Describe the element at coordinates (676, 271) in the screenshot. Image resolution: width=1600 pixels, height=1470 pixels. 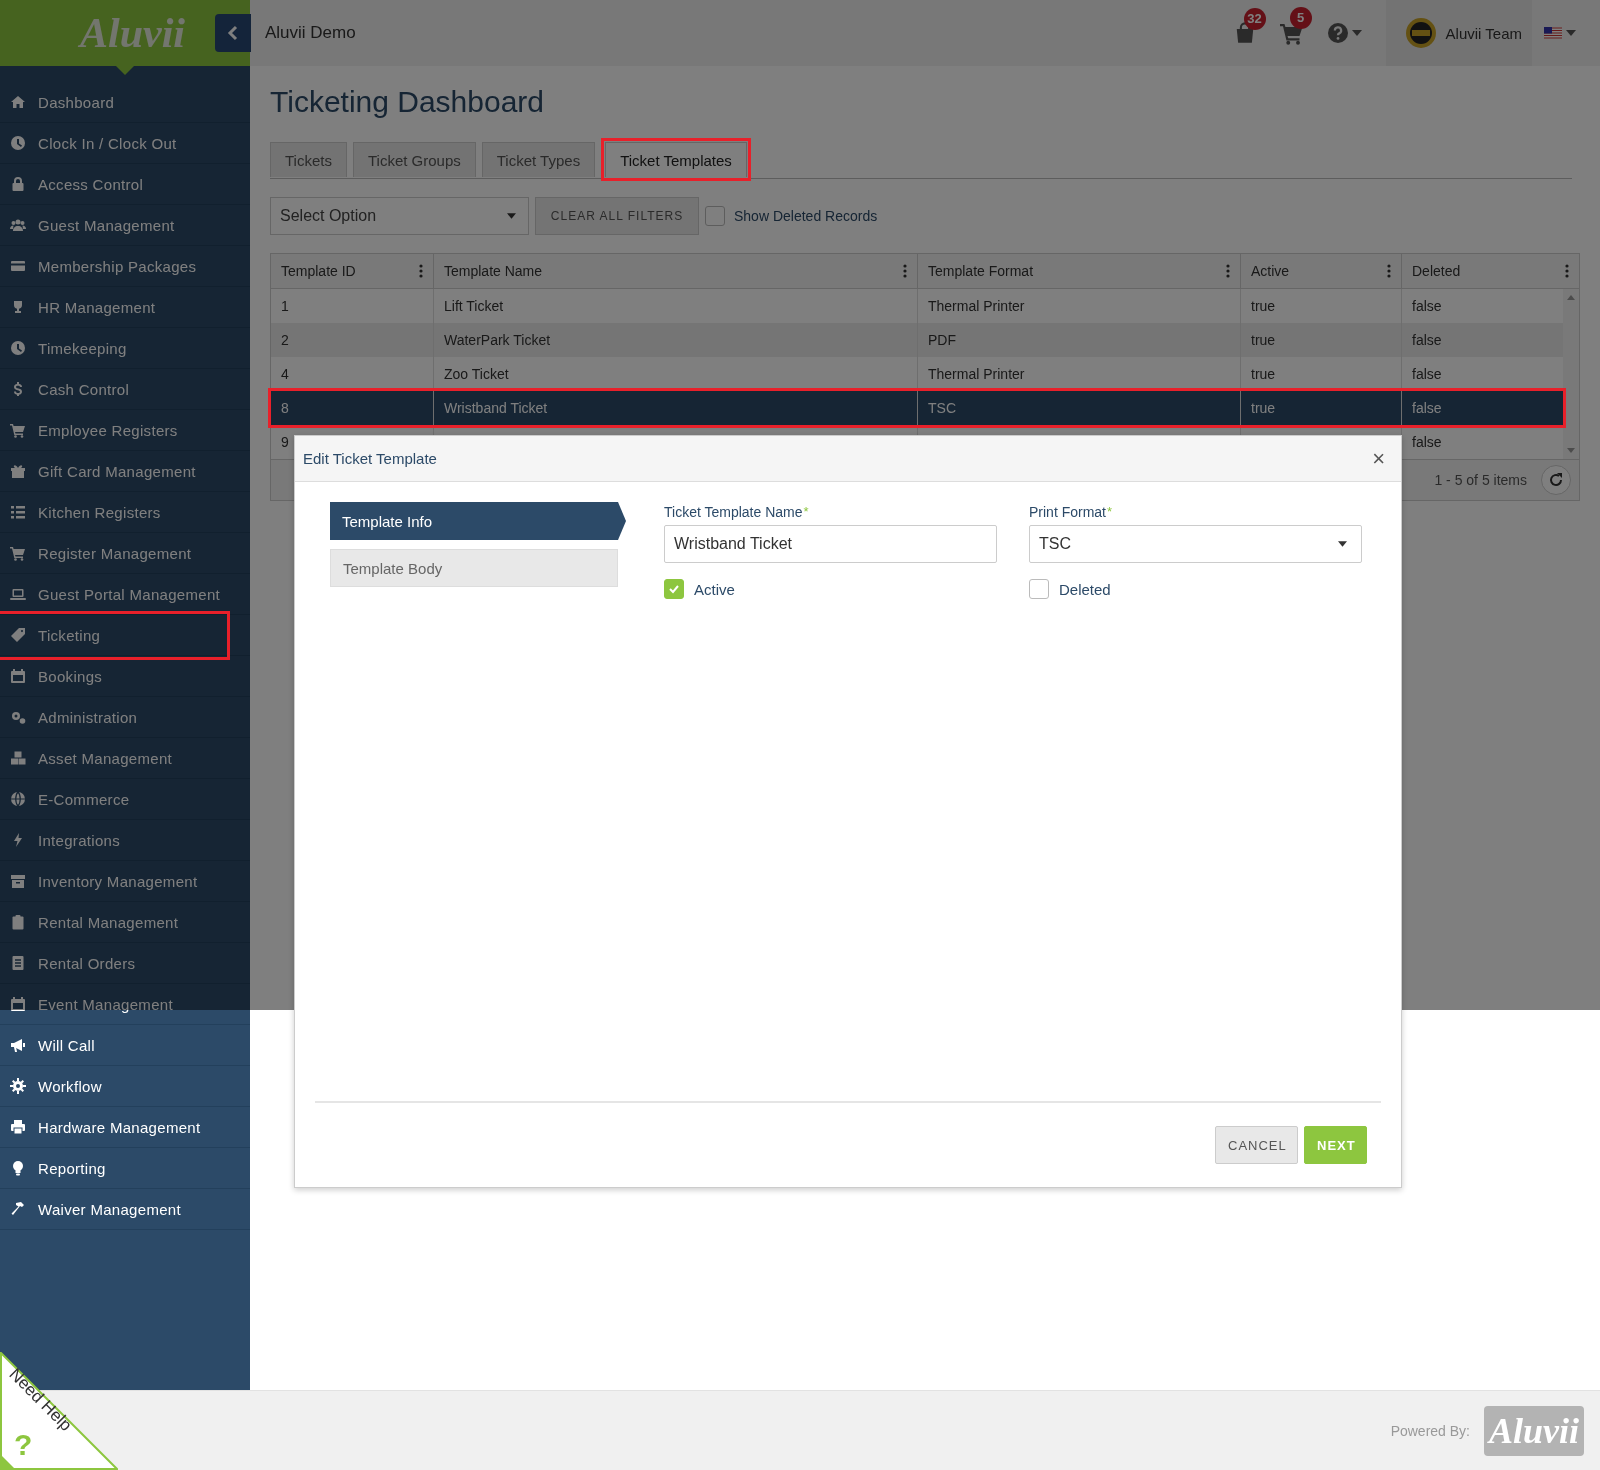
I see `column-header: Template Name` at that location.